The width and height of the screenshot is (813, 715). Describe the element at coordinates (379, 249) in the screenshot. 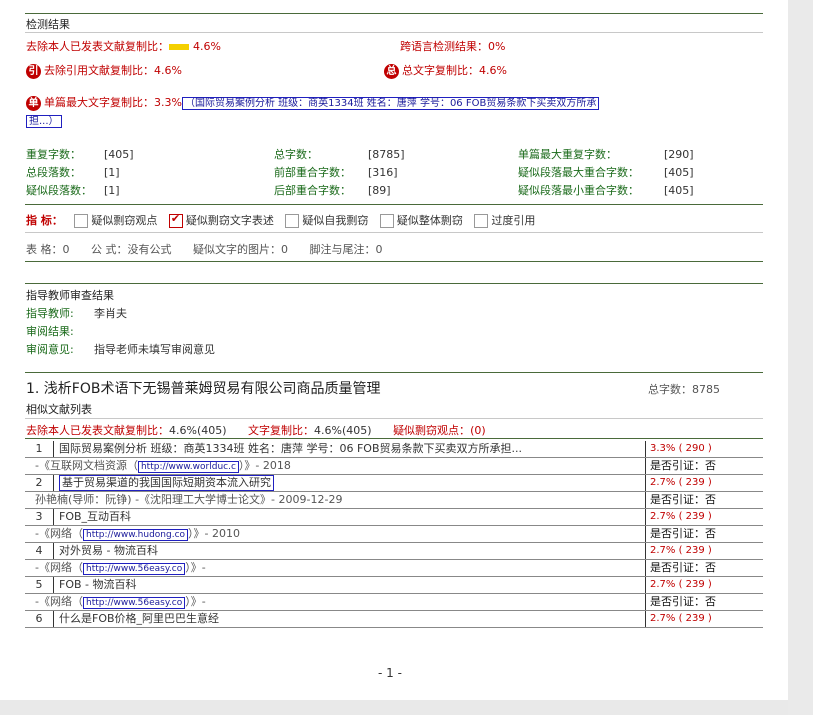

I see `footnote-value: 0` at that location.